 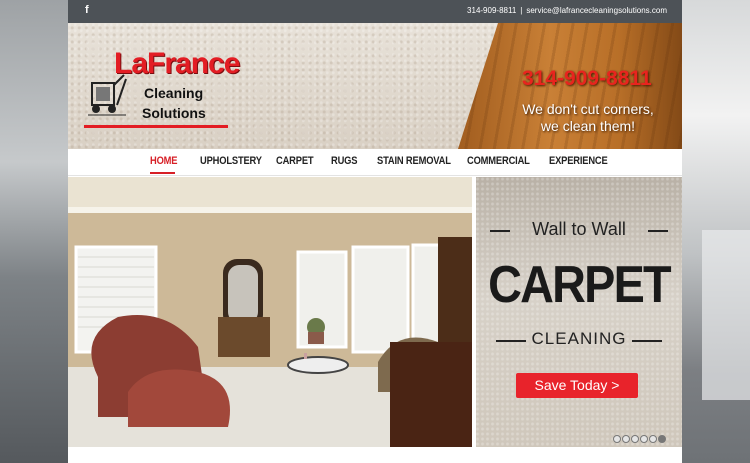 I want to click on nav-carpet: CARPET, so click(x=295, y=161).